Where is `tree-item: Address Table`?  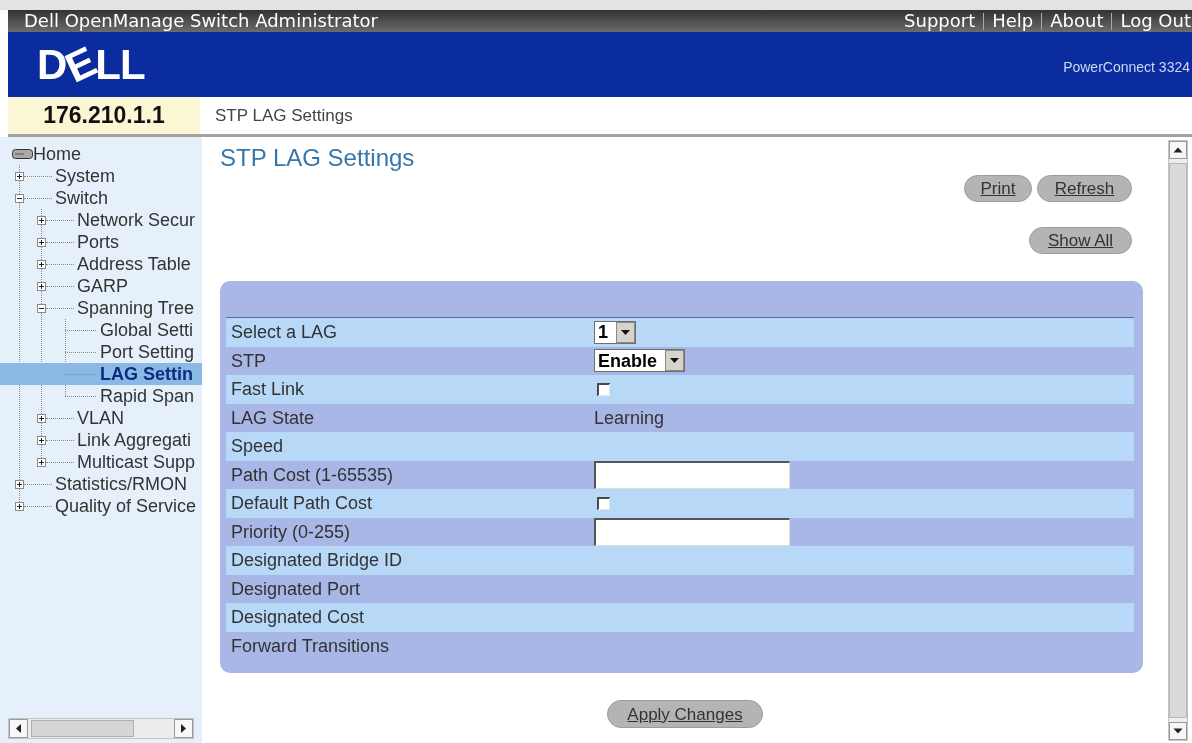 tree-item: Address Table is located at coordinates (101, 264).